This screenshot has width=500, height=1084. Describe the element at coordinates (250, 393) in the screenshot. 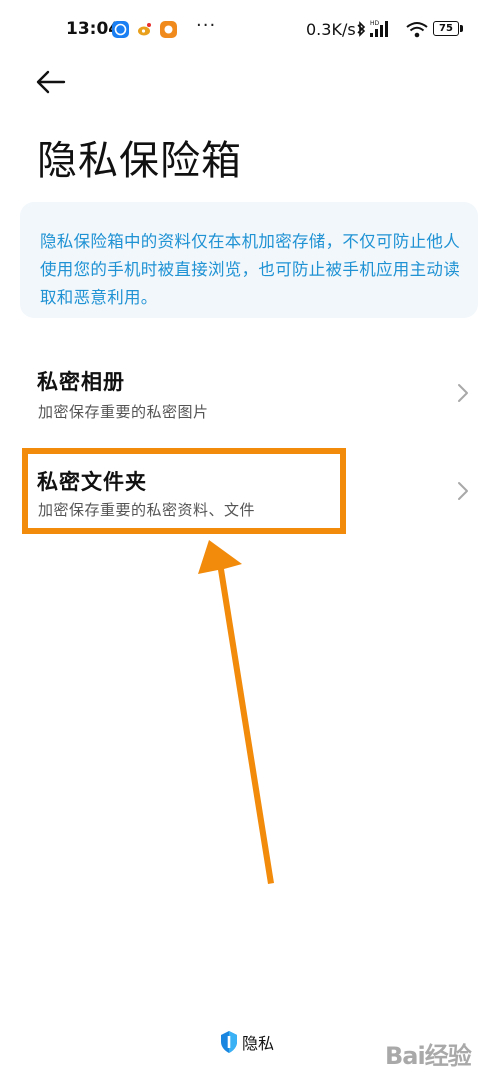

I see `list-item-private-album: 私密相册 加密保存重要的私密图片` at that location.